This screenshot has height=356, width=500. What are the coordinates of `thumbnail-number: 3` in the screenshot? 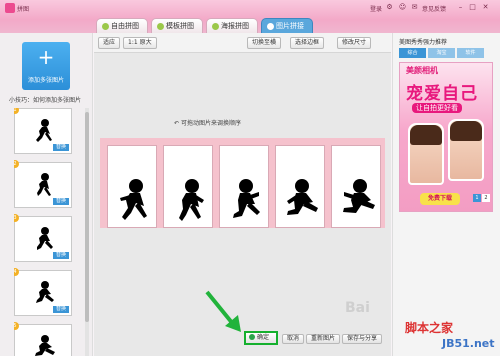 It's located at (16, 218).